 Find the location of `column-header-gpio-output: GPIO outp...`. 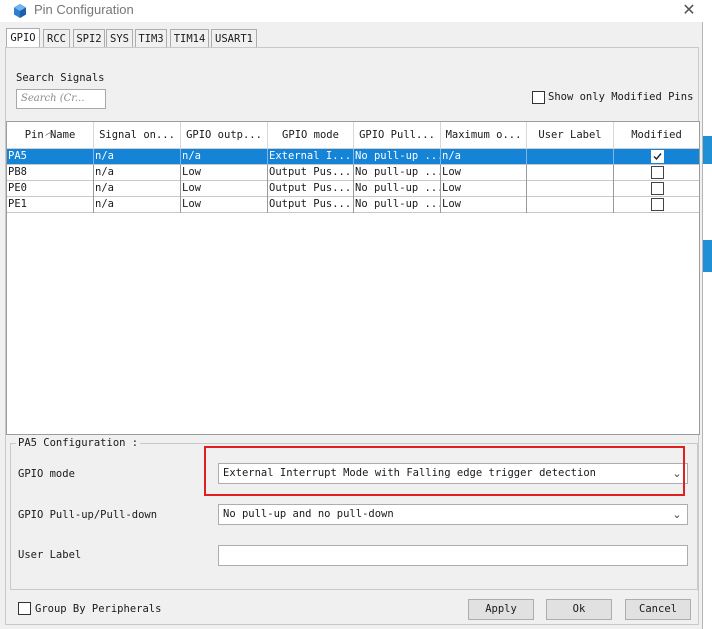

column-header-gpio-output: GPIO outp... is located at coordinates (224, 135).